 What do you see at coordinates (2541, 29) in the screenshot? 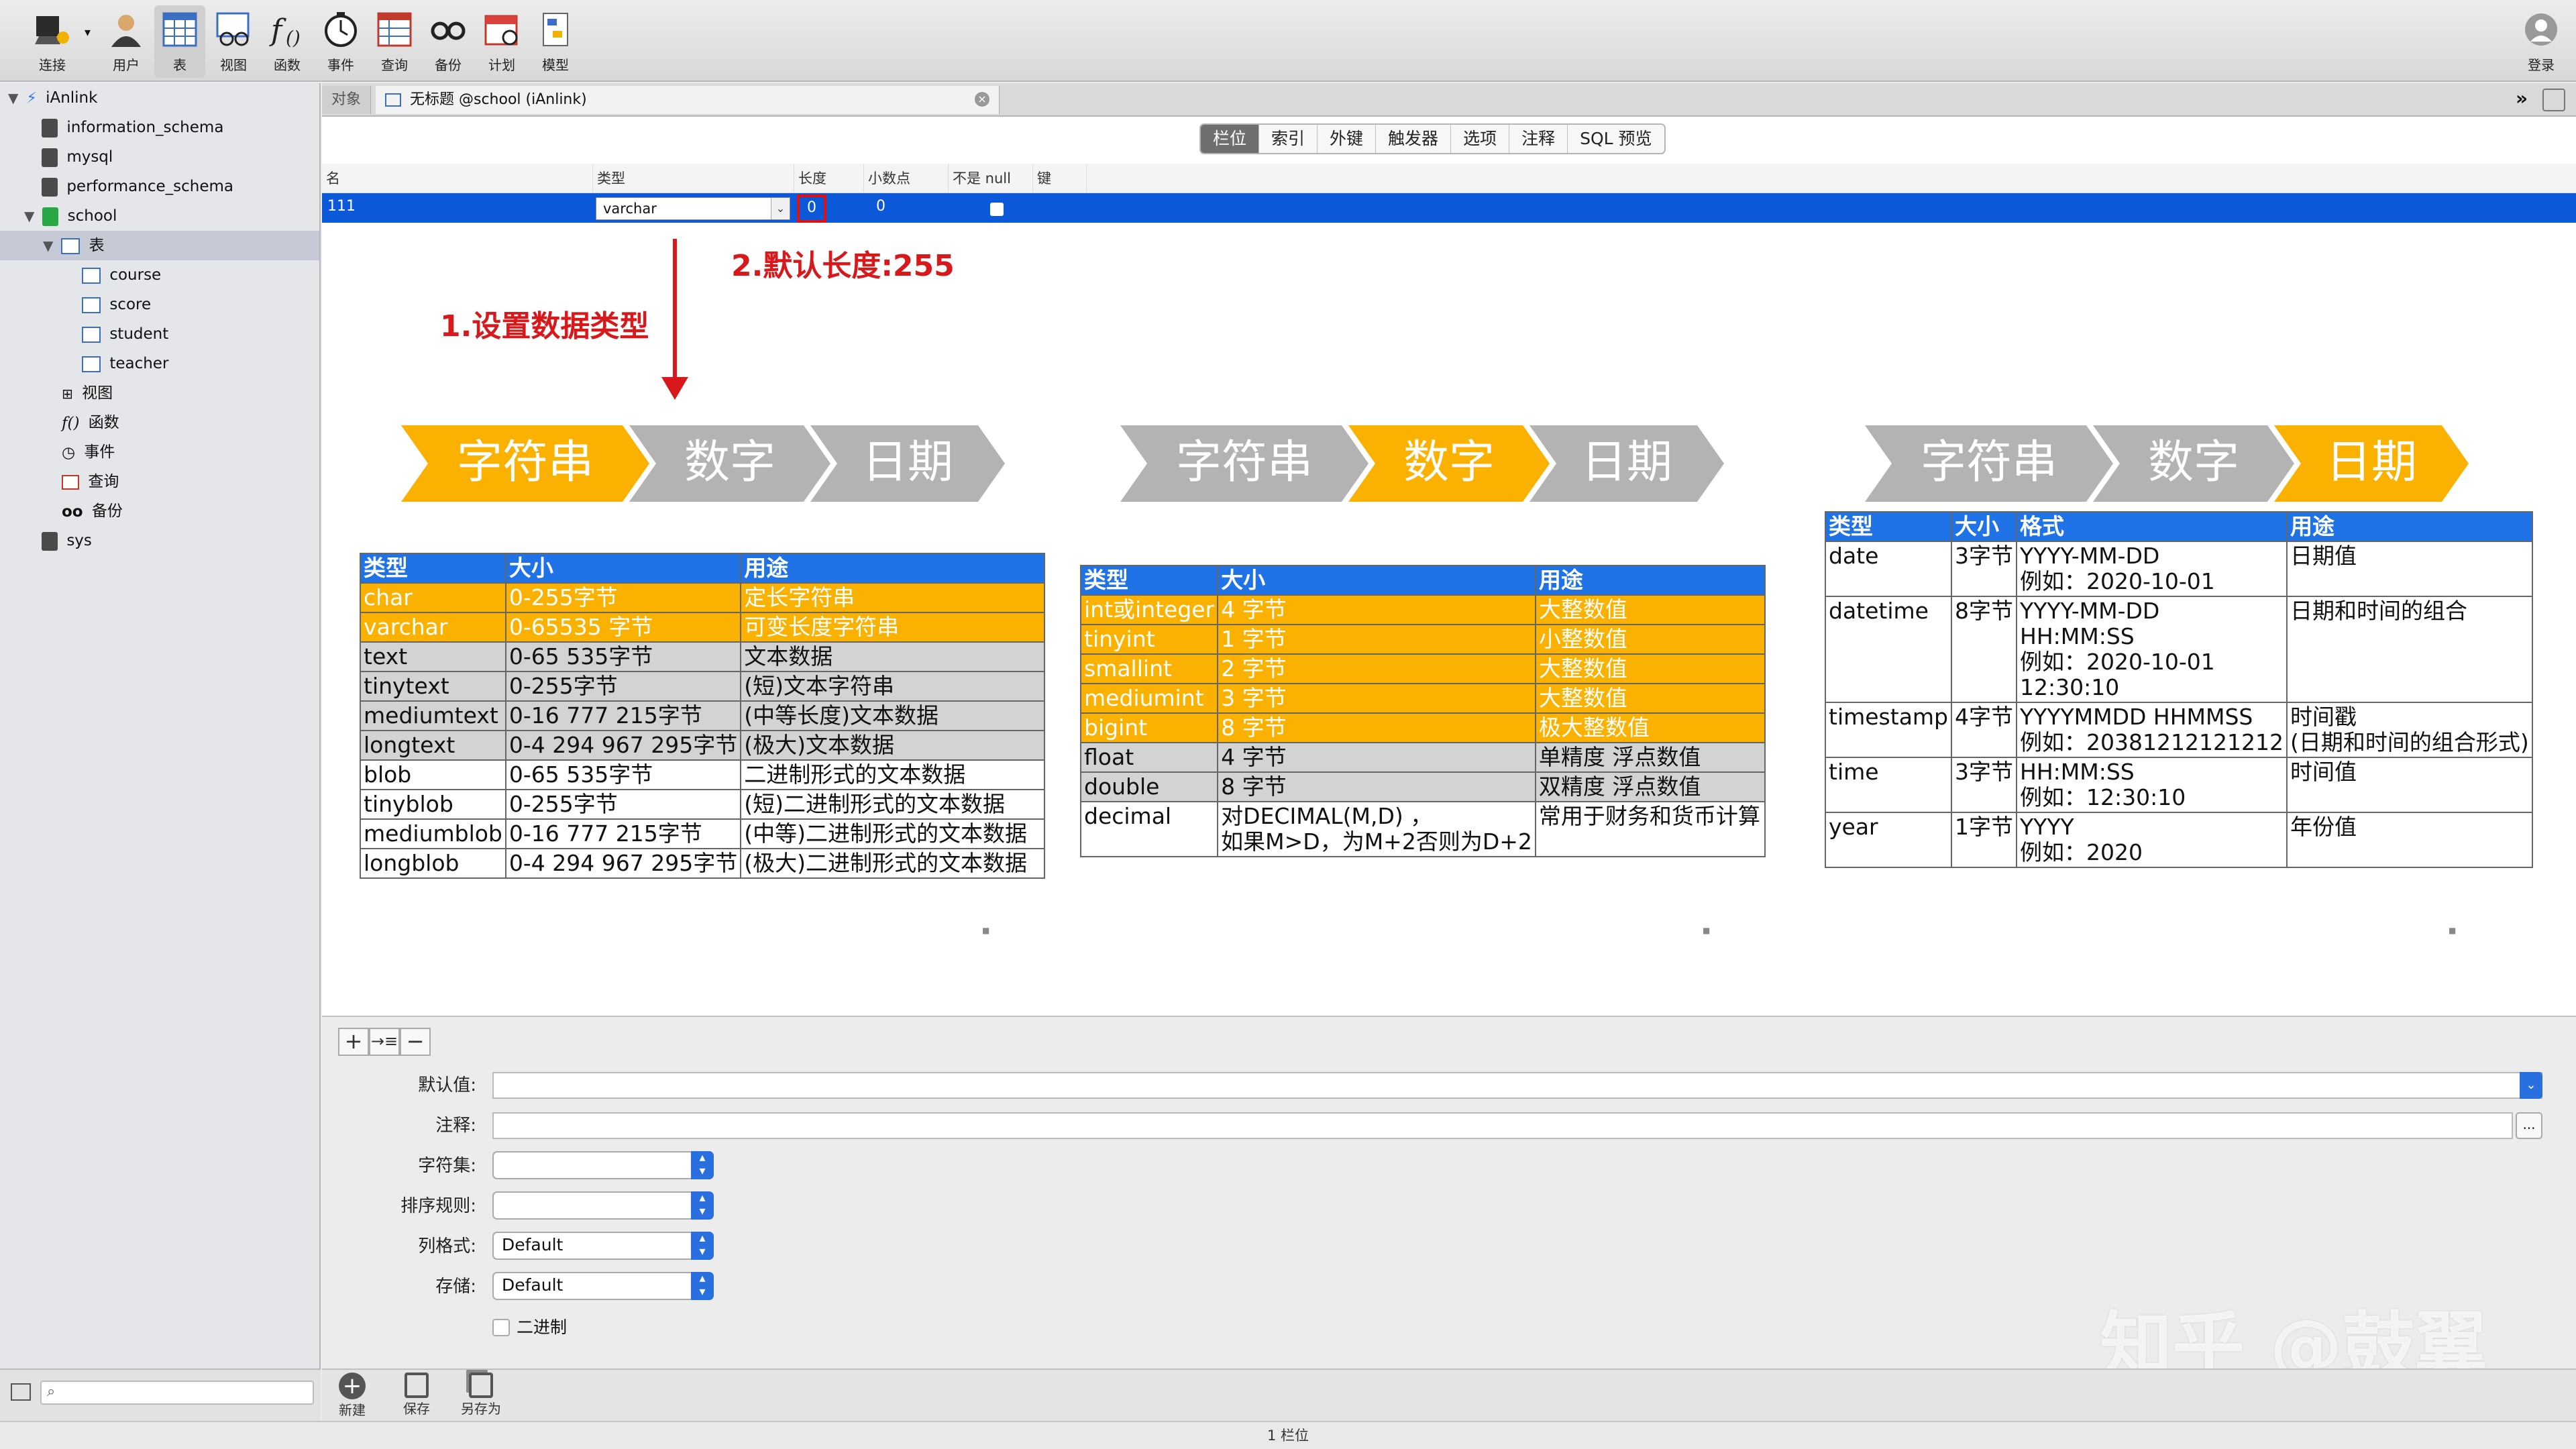
I see `login-avatar-icon` at bounding box center [2541, 29].